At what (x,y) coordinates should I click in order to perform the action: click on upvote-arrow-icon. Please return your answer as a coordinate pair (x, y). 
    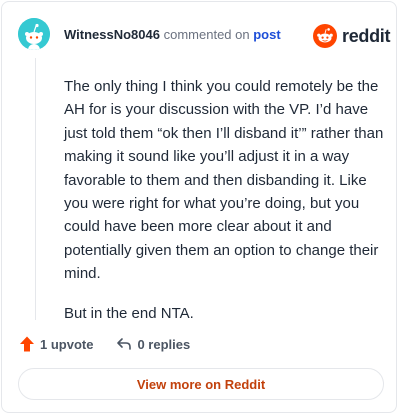
    Looking at the image, I should click on (27, 344).